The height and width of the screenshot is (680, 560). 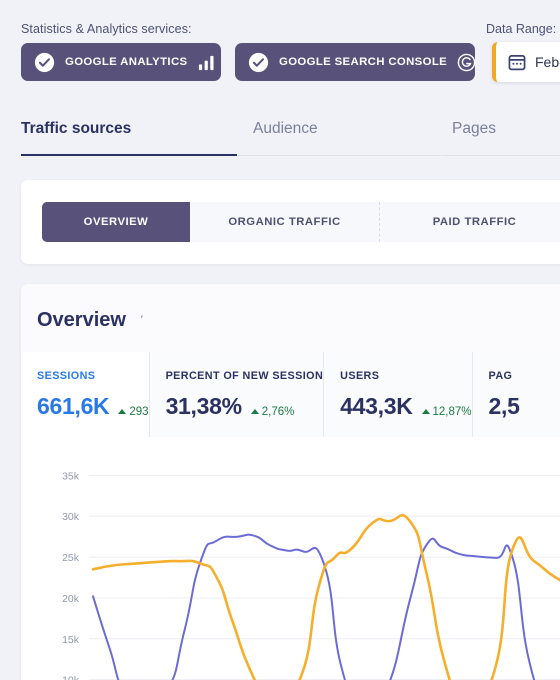 I want to click on subtab-group: OVERVIEW ORGANIC TRAFFIC PAID TRAFFIC, so click(x=301, y=222).